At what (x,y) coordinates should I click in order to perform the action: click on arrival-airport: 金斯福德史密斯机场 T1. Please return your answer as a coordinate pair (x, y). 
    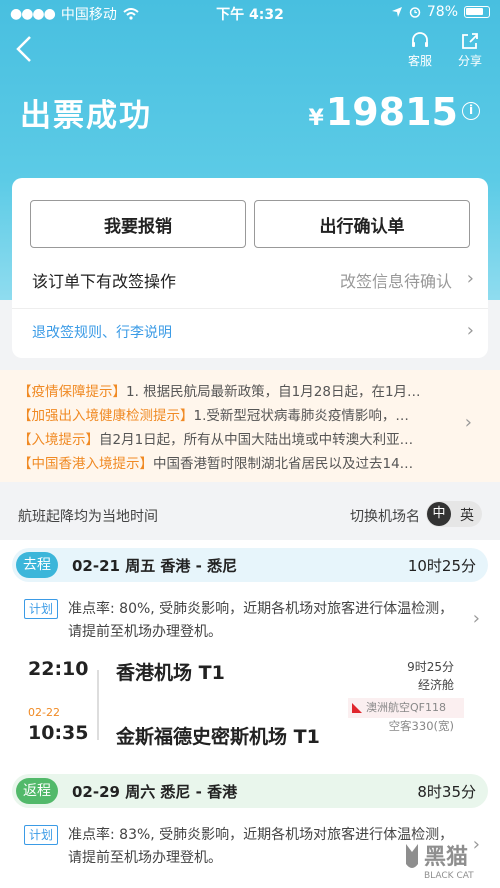
    Looking at the image, I should click on (218, 737).